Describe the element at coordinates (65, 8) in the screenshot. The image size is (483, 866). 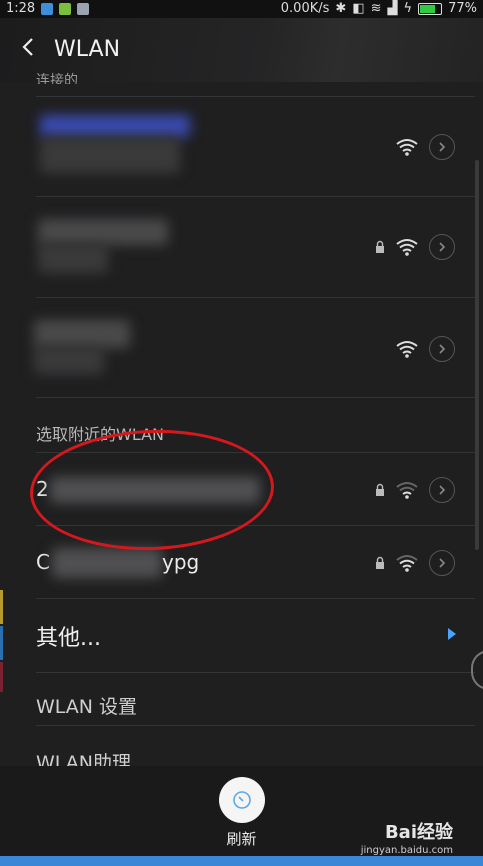
I see `android-icon` at that location.